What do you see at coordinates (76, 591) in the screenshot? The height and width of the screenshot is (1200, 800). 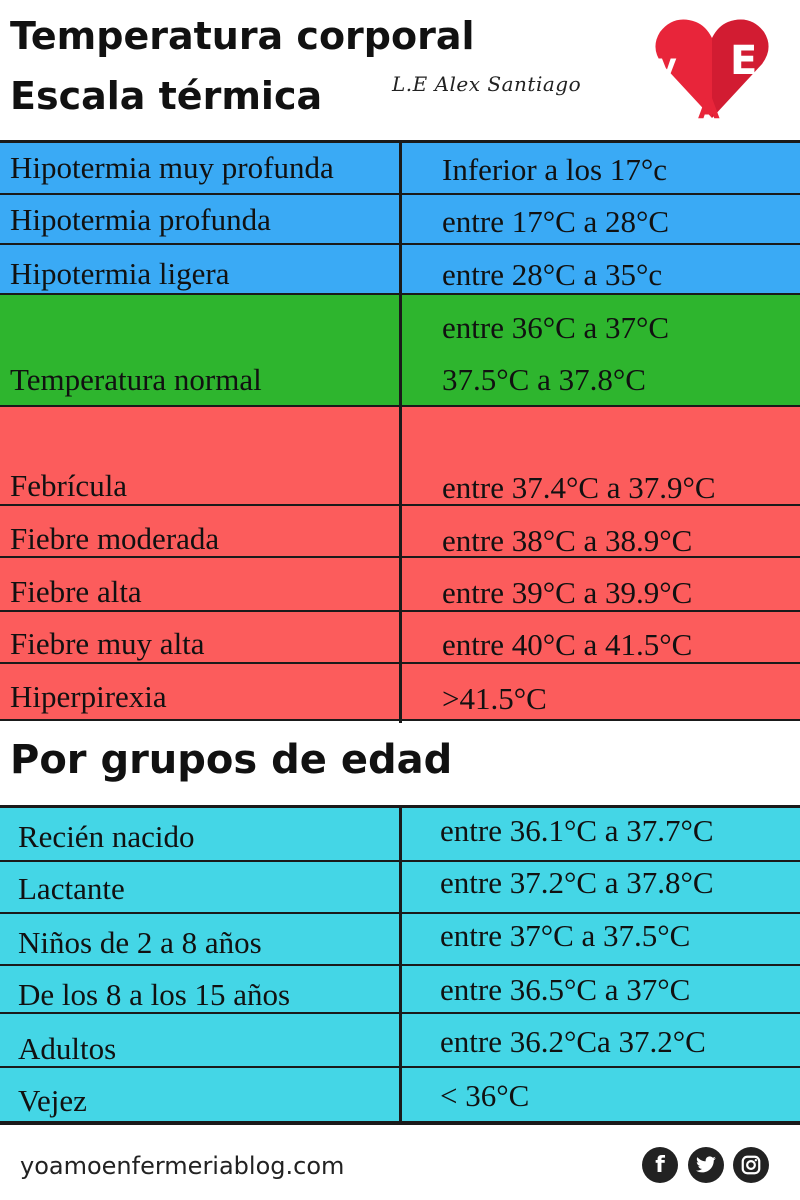 I see `row-label: Fiebre alta` at bounding box center [76, 591].